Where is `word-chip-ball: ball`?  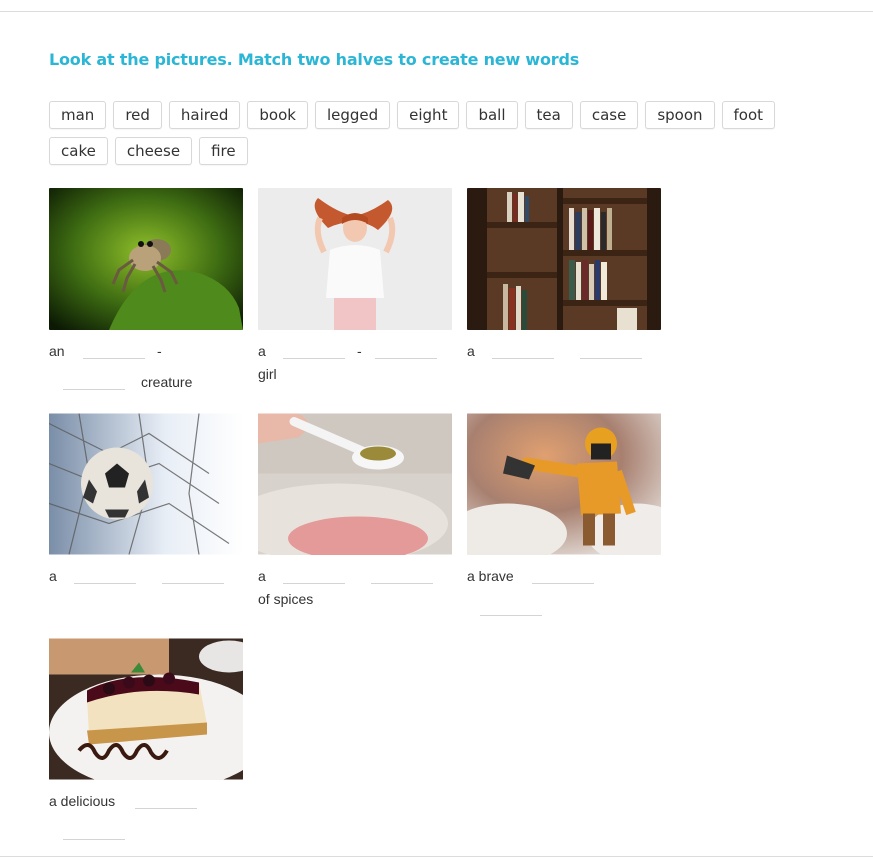
word-chip-ball: ball is located at coordinates (492, 115).